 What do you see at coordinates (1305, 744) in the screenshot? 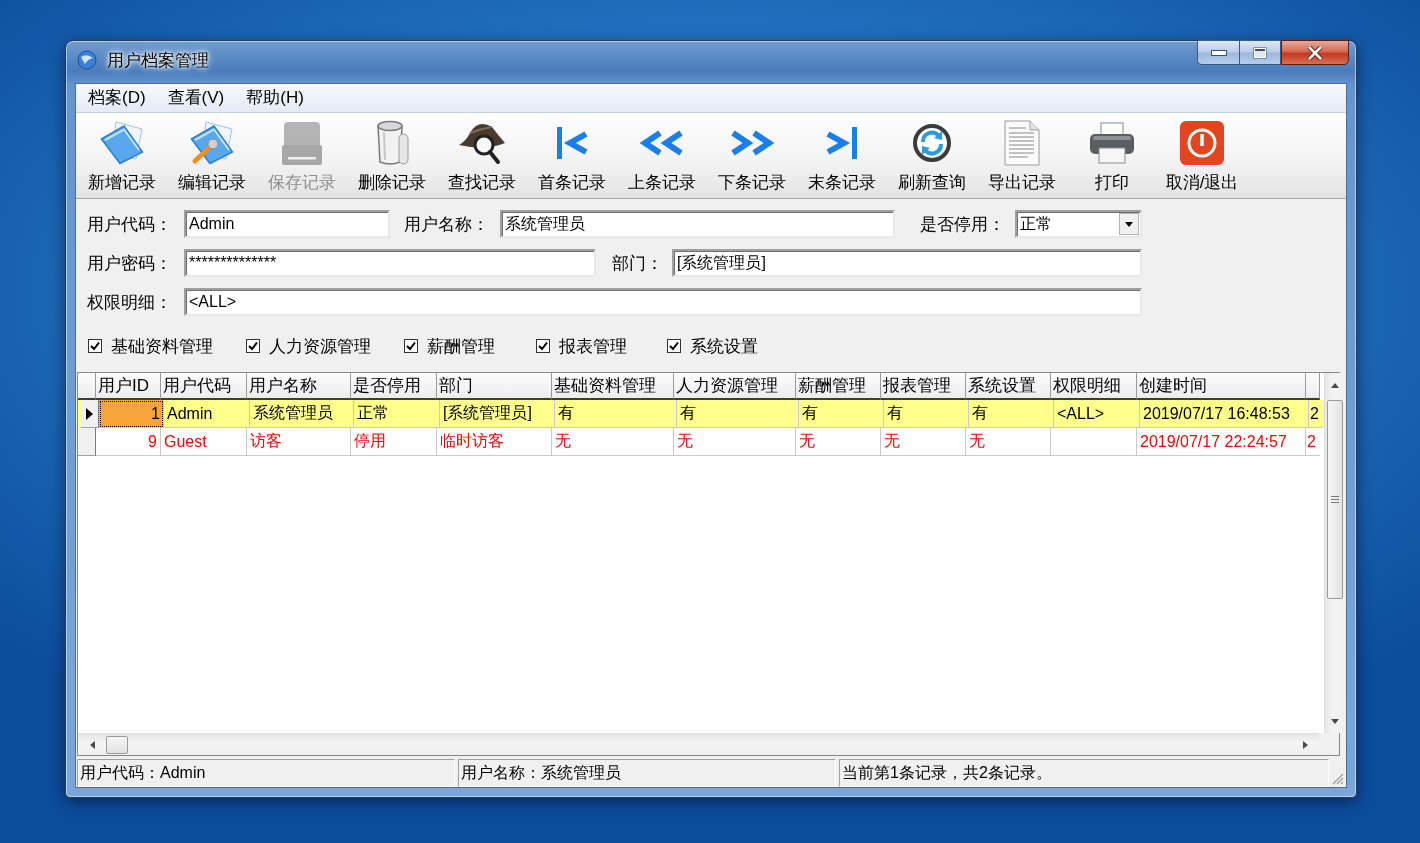
I see `scroll-right-arrow-icon` at bounding box center [1305, 744].